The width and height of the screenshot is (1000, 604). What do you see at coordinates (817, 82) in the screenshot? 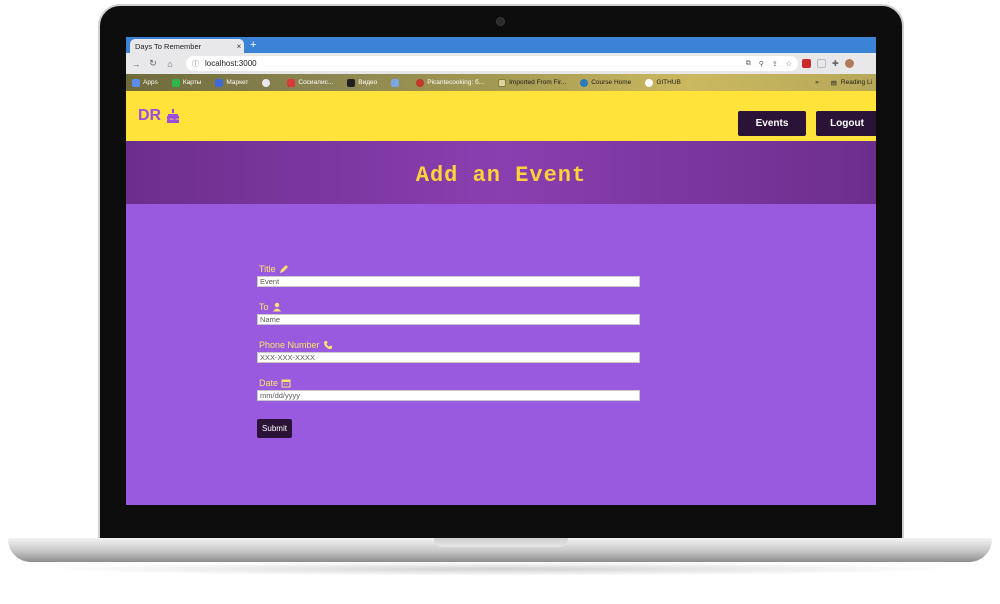
I see `more-bookmarks-icon: »` at bounding box center [817, 82].